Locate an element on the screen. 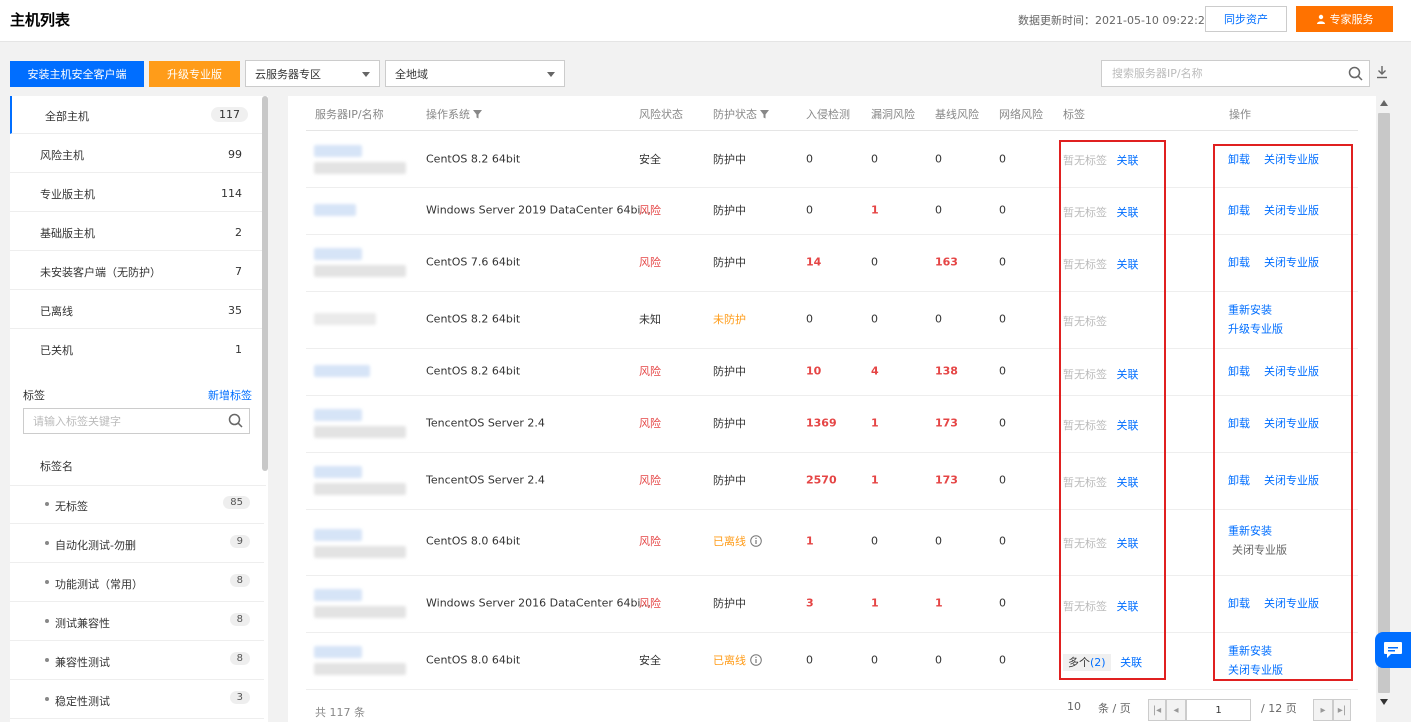 Image resolution: width=1411 pixels, height=722 pixels. column-header-os: 操作系统 is located at coordinates (454, 114).